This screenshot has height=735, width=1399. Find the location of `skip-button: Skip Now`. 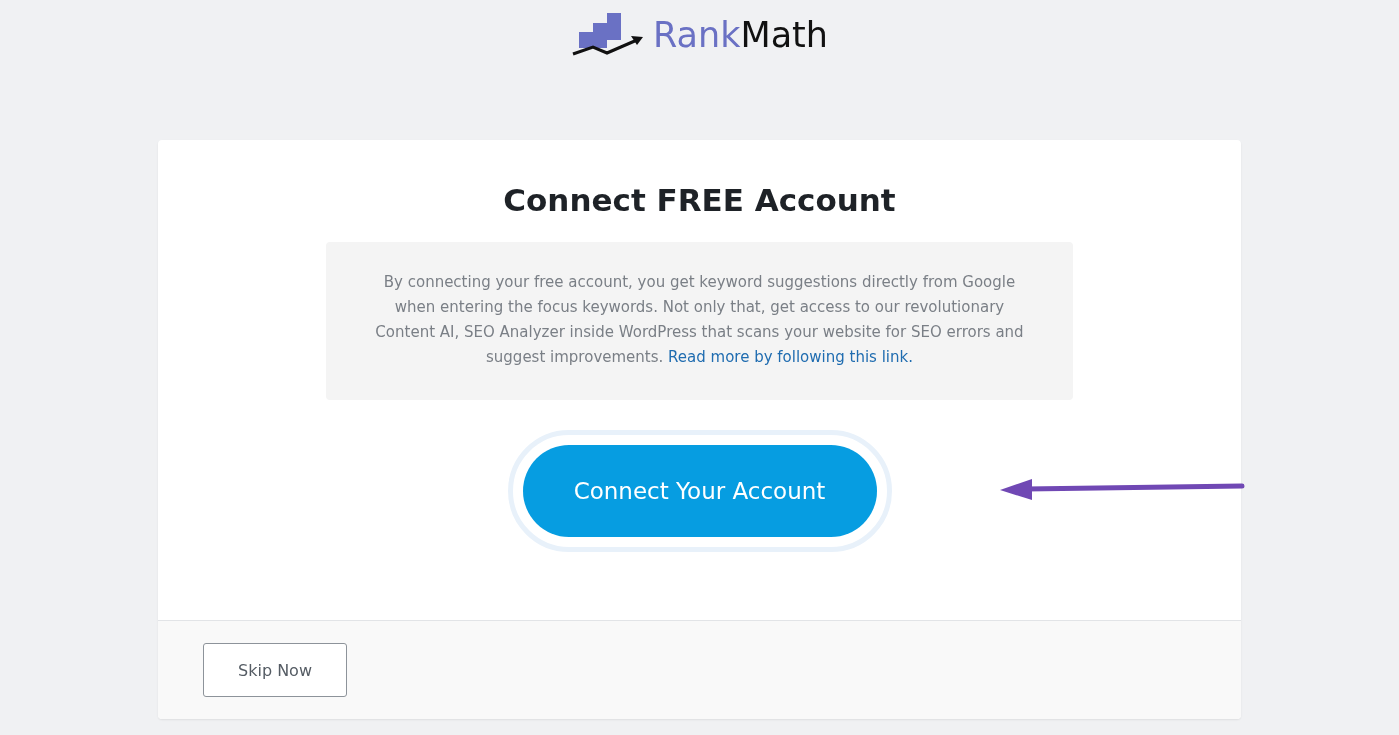

skip-button: Skip Now is located at coordinates (275, 670).